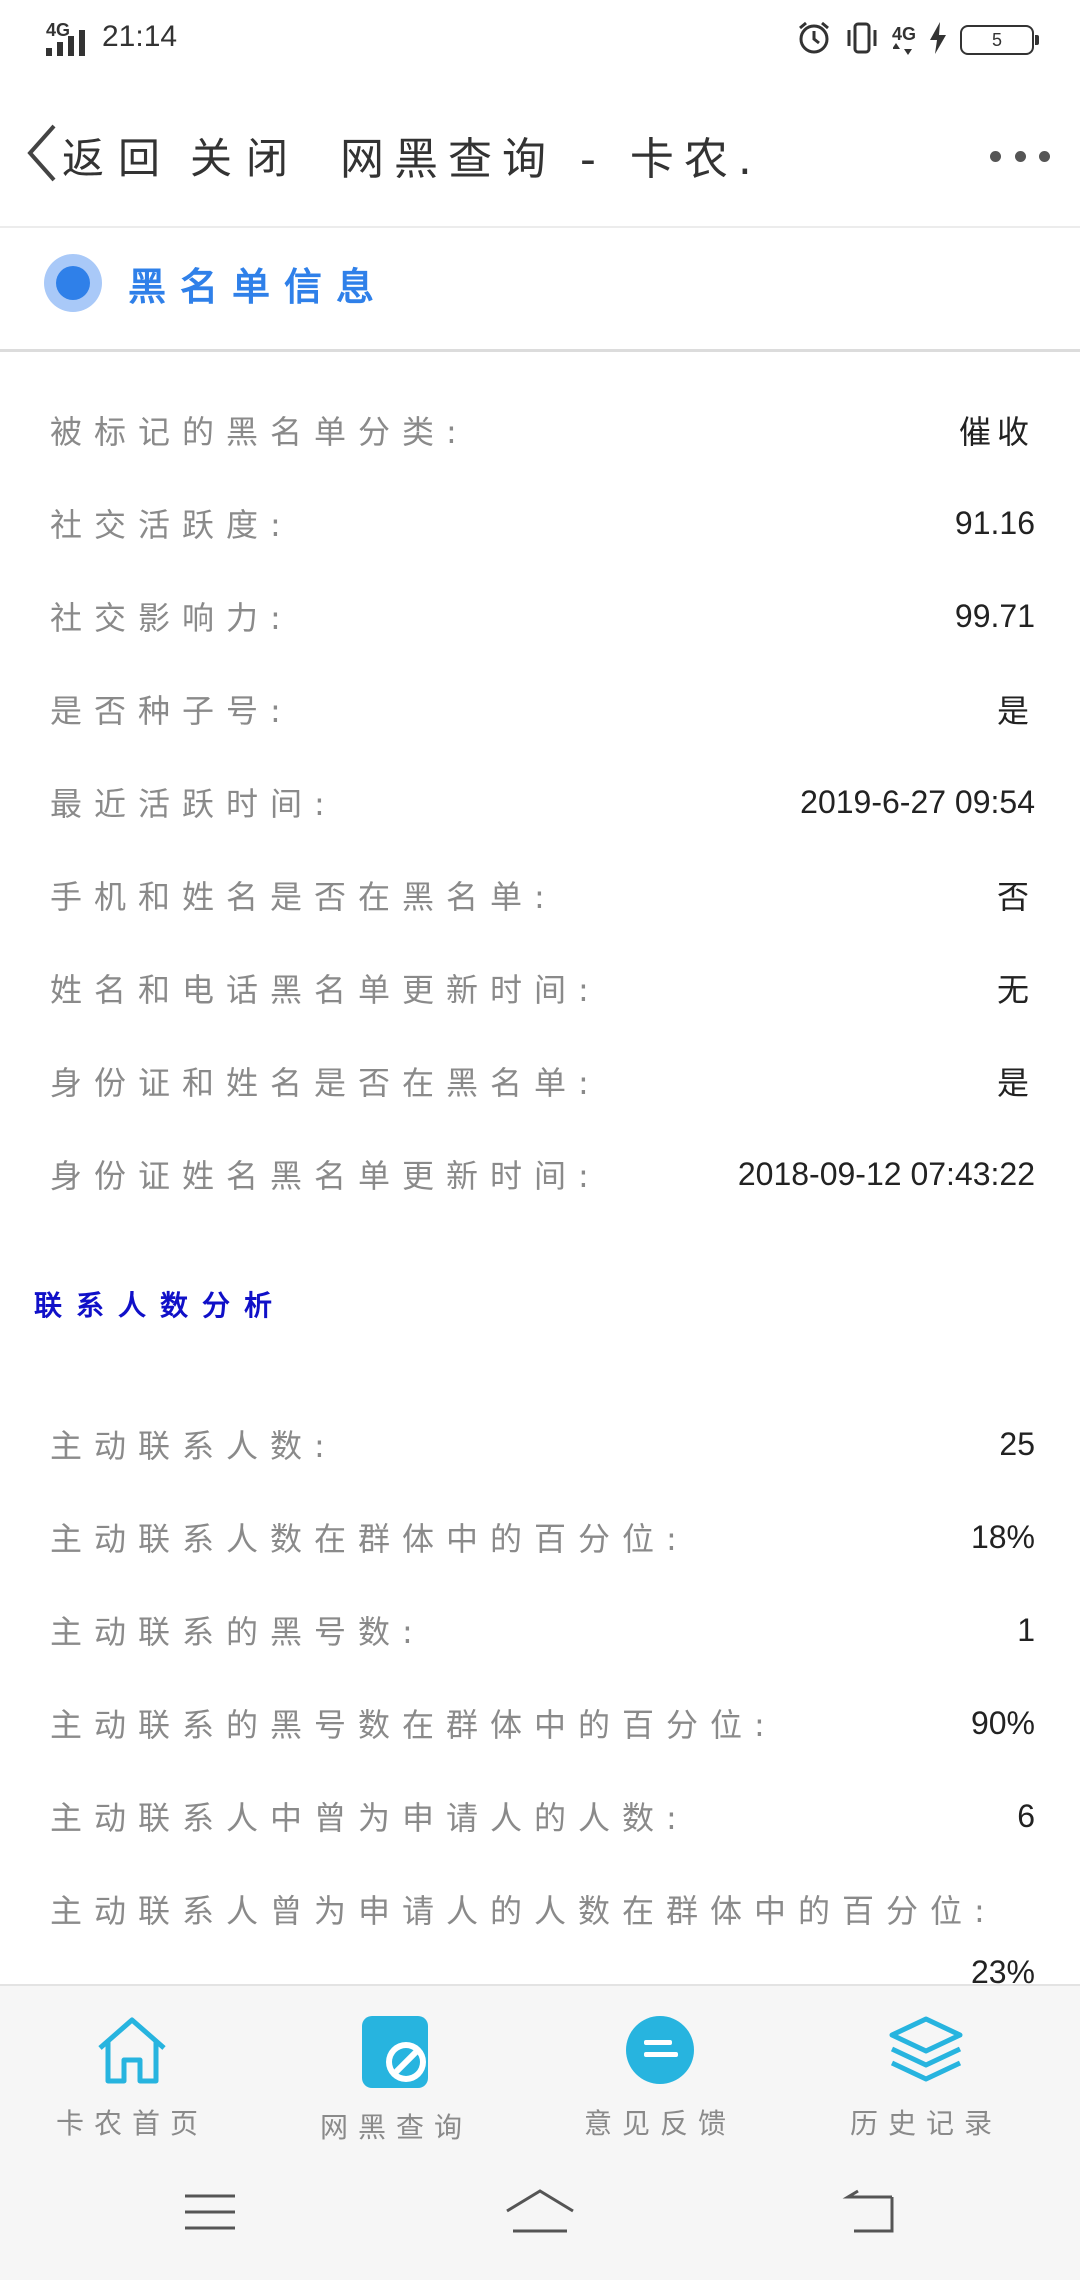 This screenshot has height=2280, width=1080. I want to click on close-label: 关闭, so click(246, 158).